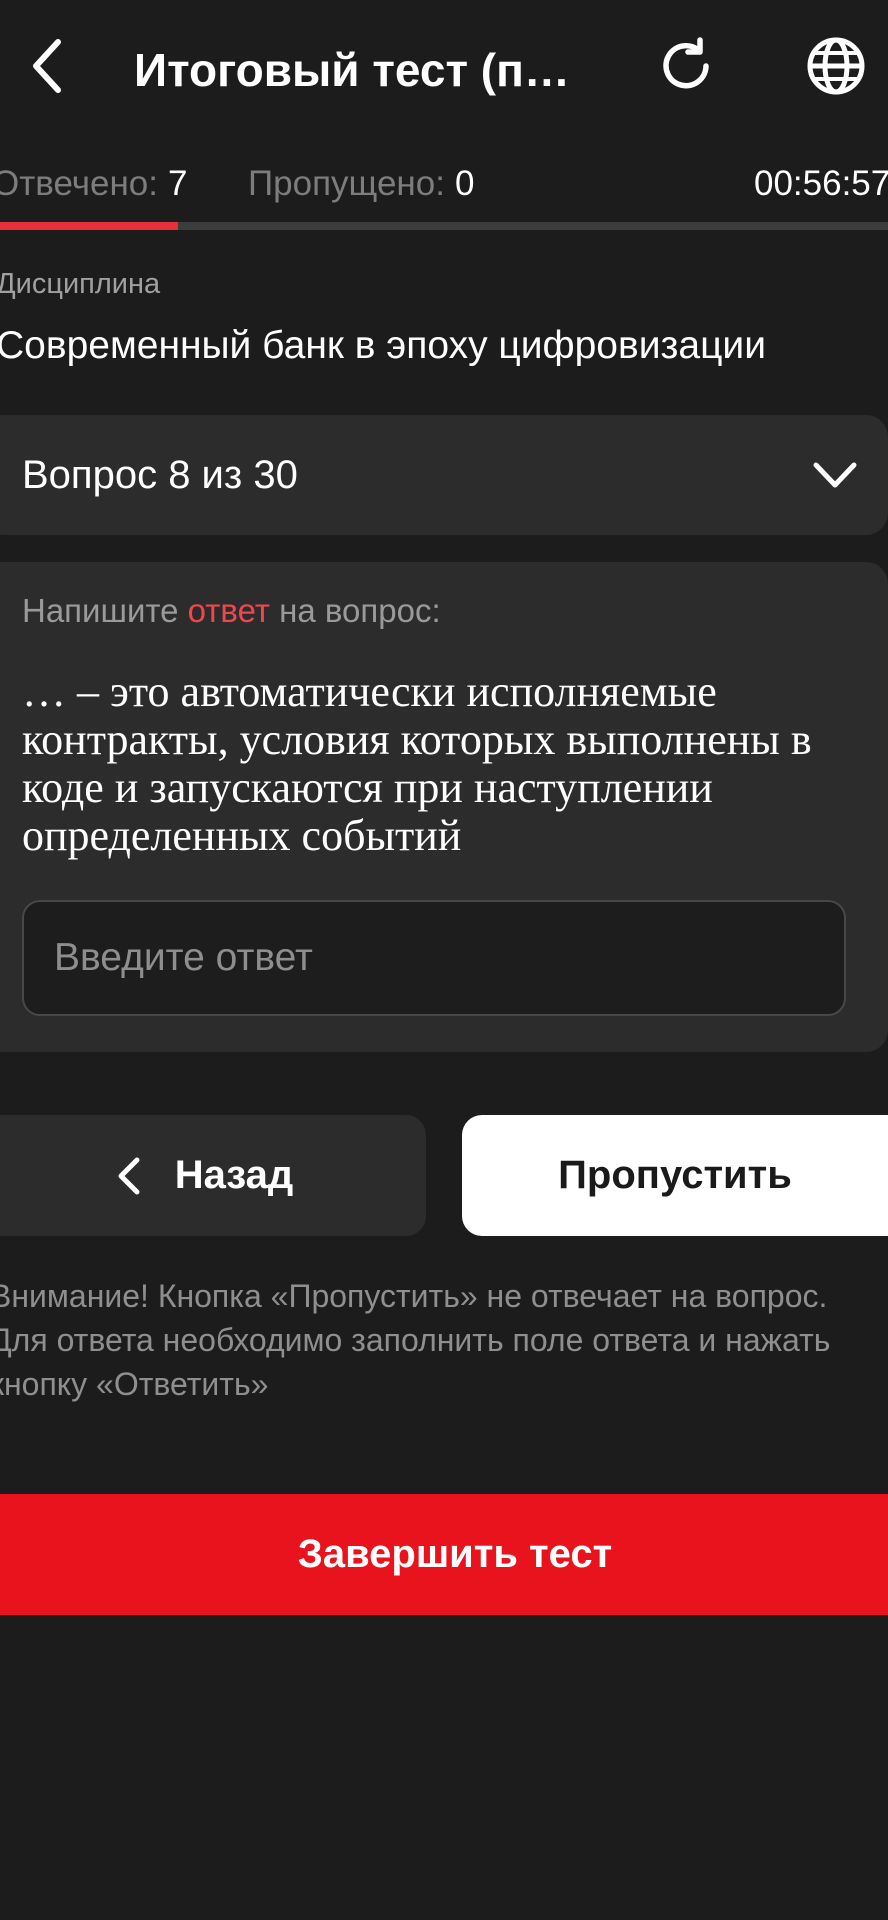 The width and height of the screenshot is (888, 1920). What do you see at coordinates (455, 1554) in the screenshot?
I see `finish-test-label: Завершить тест` at bounding box center [455, 1554].